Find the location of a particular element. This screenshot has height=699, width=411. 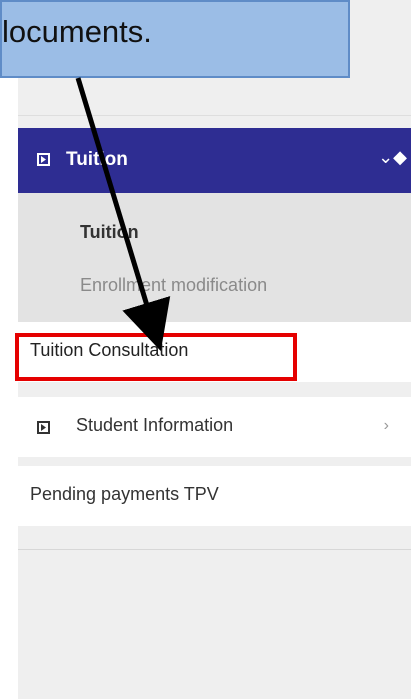

submenu-item-enrollment-modification: Enrollment modification is located at coordinates (173, 285).